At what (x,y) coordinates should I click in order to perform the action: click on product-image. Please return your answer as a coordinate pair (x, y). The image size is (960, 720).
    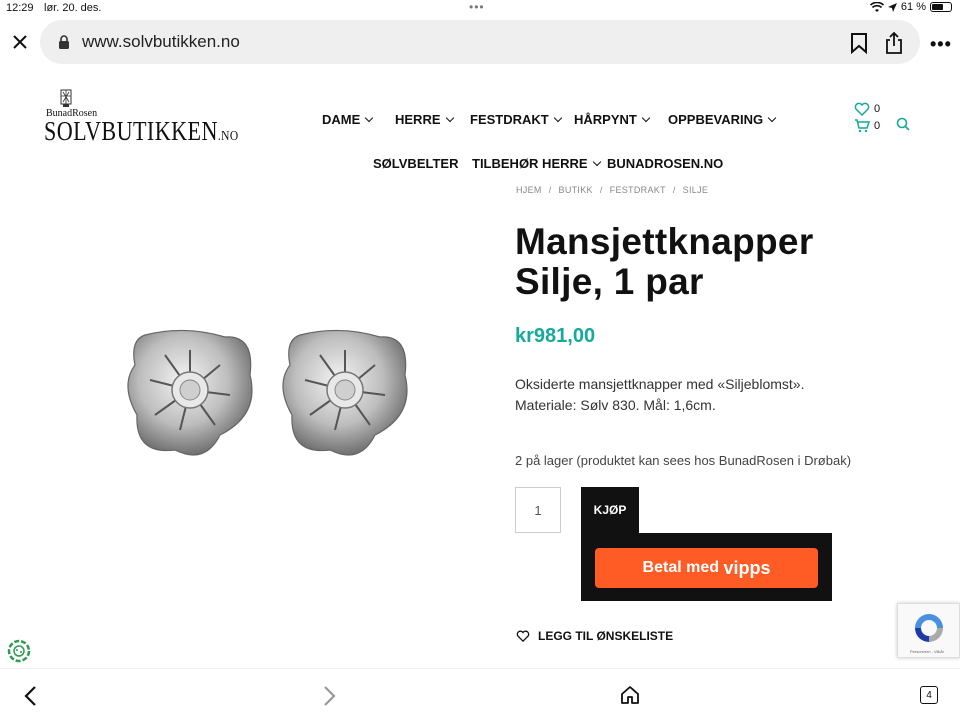
    Looking at the image, I should click on (270, 390).